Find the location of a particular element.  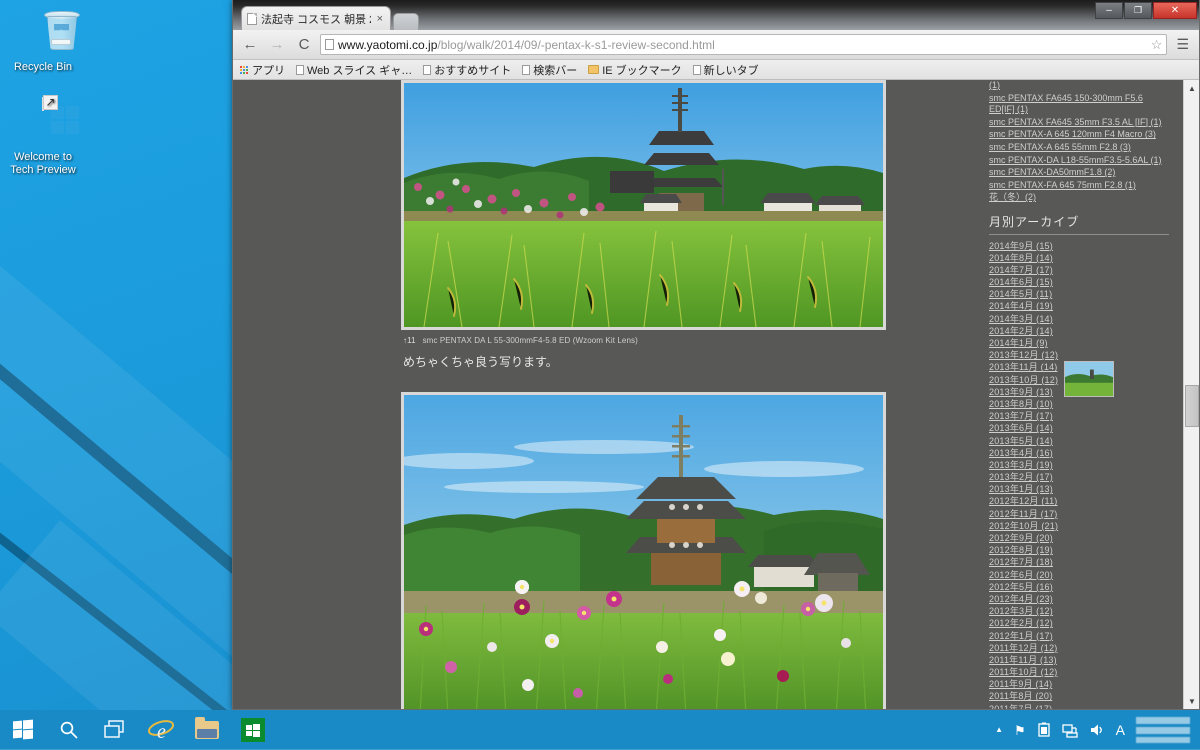

scroll-up-arrow-icon: ▲ is located at coordinates (1191, 88).